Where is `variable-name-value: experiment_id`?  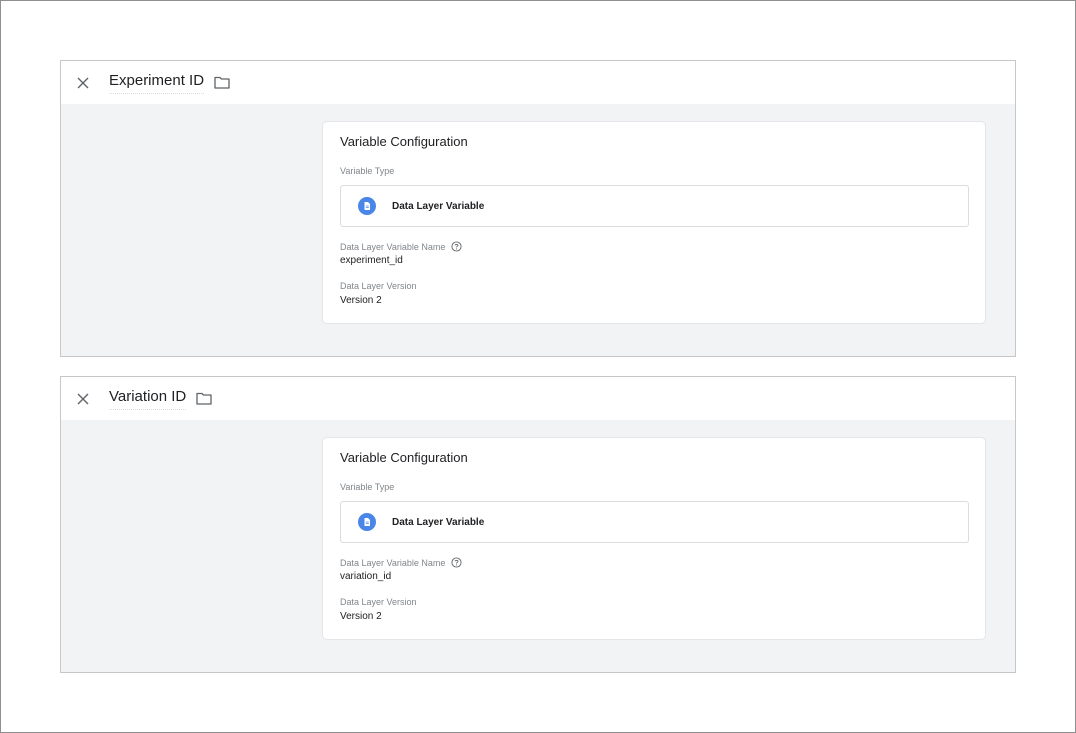
variable-name-value: experiment_id is located at coordinates (371, 260).